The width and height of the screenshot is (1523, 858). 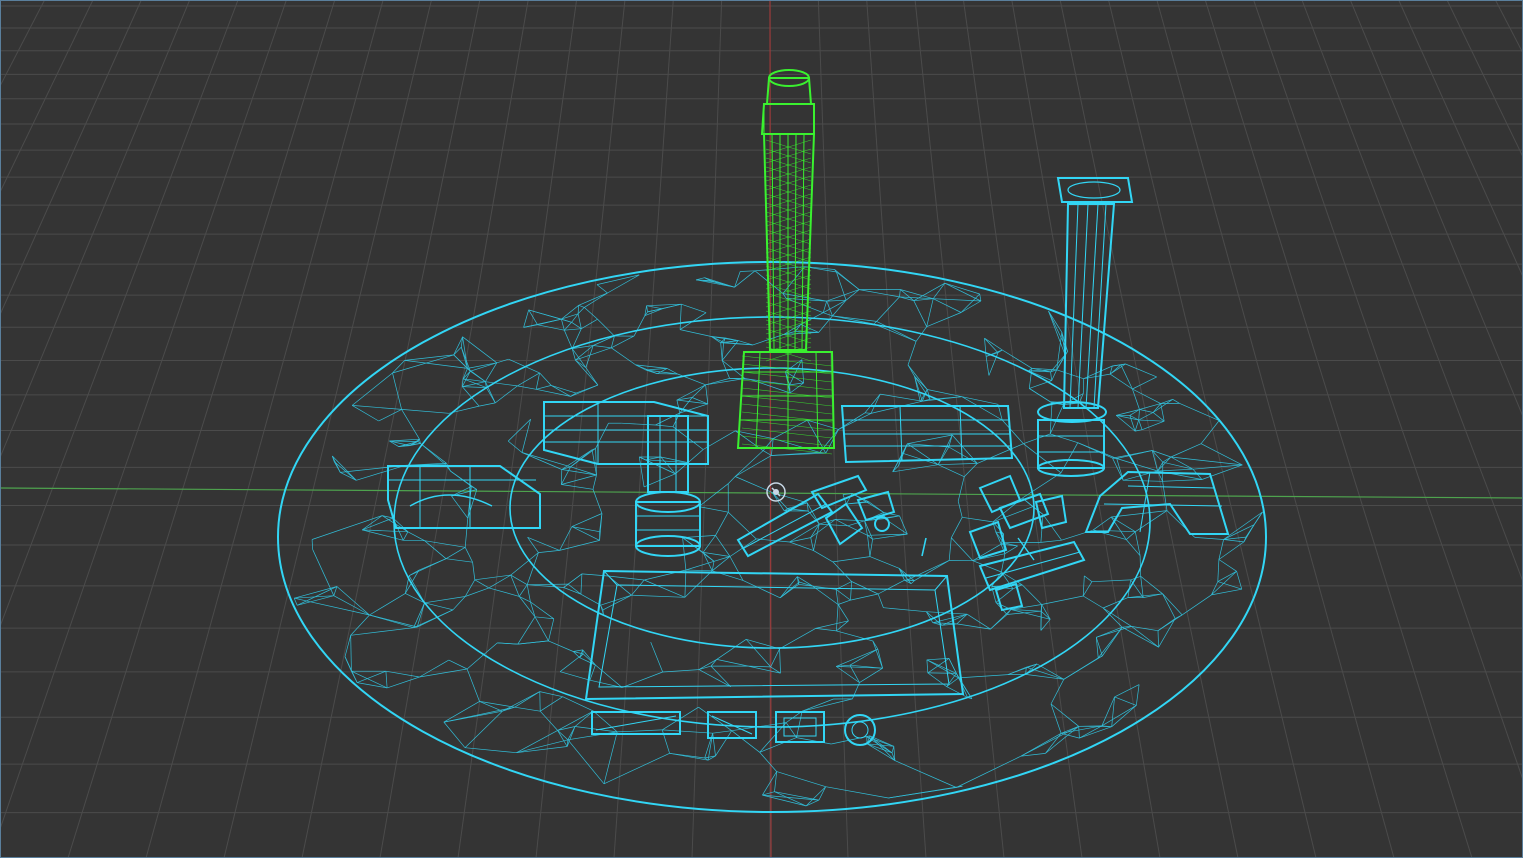 What do you see at coordinates (626, 433) in the screenshot?
I see `beam-left-wireframe` at bounding box center [626, 433].